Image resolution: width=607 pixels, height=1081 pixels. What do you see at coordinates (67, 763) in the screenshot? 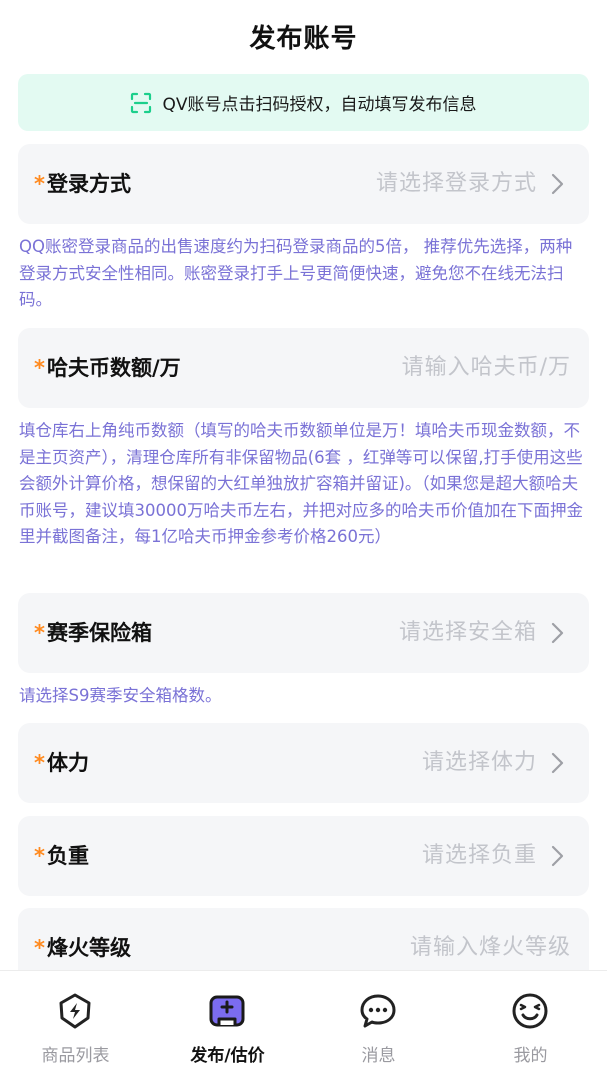
I see `field-label-stamina: 体力` at bounding box center [67, 763].